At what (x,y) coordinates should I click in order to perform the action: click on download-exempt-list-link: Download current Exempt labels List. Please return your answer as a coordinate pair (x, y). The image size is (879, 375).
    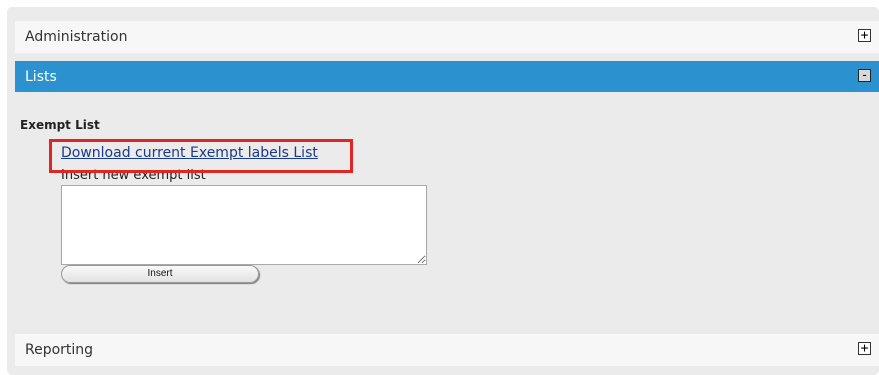
    Looking at the image, I should click on (189, 153).